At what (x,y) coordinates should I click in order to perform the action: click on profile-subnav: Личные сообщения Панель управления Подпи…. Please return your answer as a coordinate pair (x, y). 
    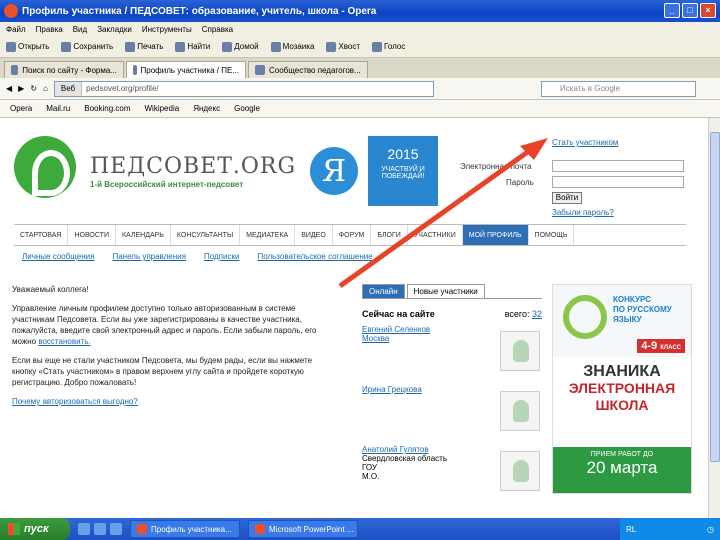
    Looking at the image, I should click on (197, 256).